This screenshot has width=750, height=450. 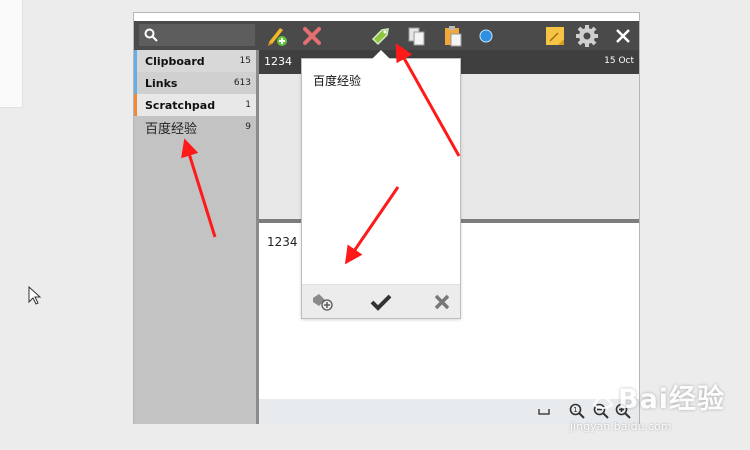 I want to click on confirm-icon, so click(x=381, y=302).